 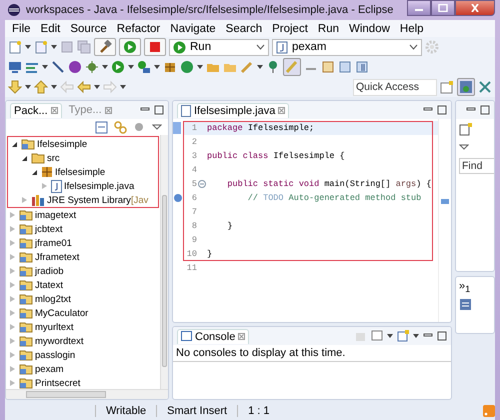 I want to click on circle-icon, so click(x=75, y=67).